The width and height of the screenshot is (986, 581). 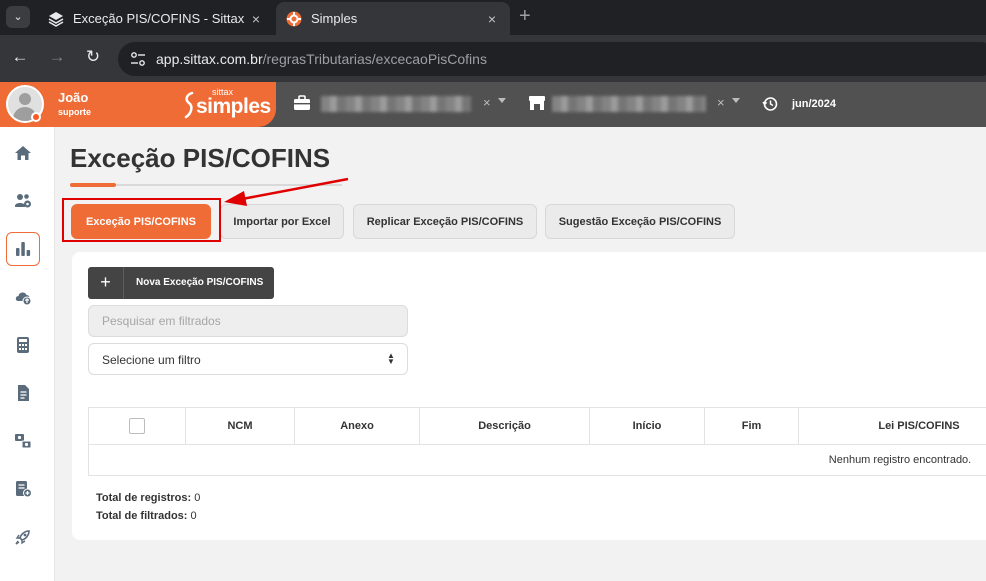 I want to click on user-name: João, so click(x=73, y=97).